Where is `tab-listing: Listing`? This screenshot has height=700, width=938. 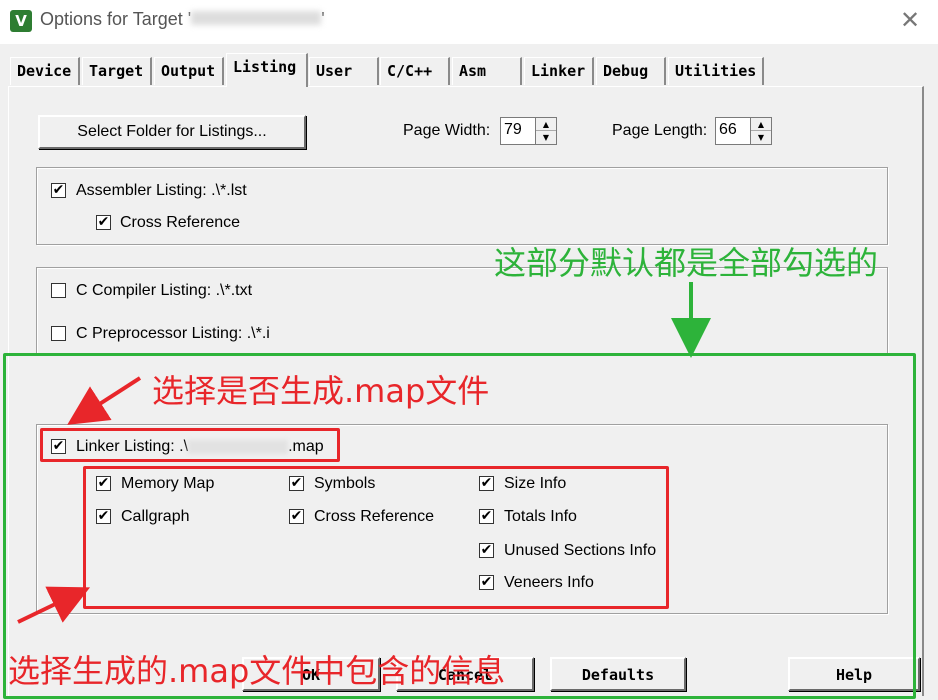
tab-listing: Listing is located at coordinates (267, 70).